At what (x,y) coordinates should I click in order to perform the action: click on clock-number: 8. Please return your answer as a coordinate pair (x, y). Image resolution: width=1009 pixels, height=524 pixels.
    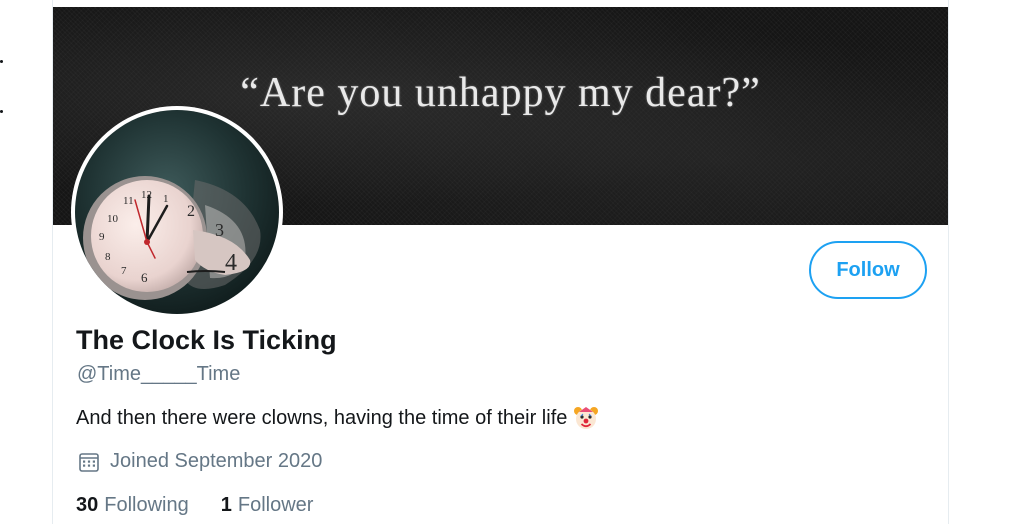
    Looking at the image, I should click on (108, 257).